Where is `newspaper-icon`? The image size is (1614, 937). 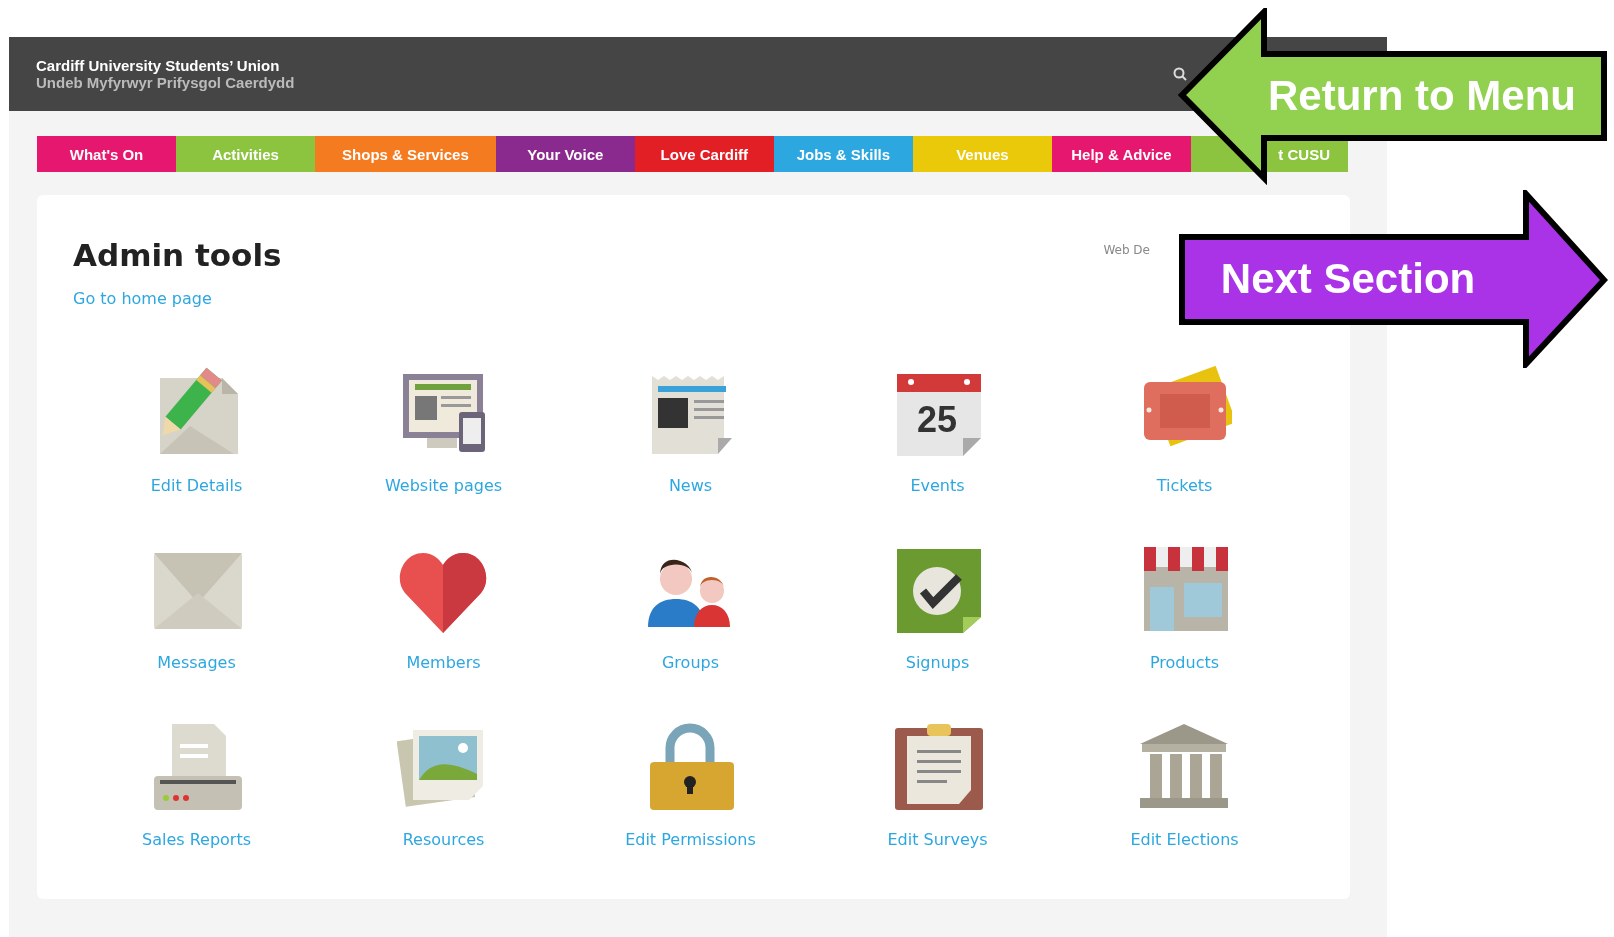 newspaper-icon is located at coordinates (691, 415).